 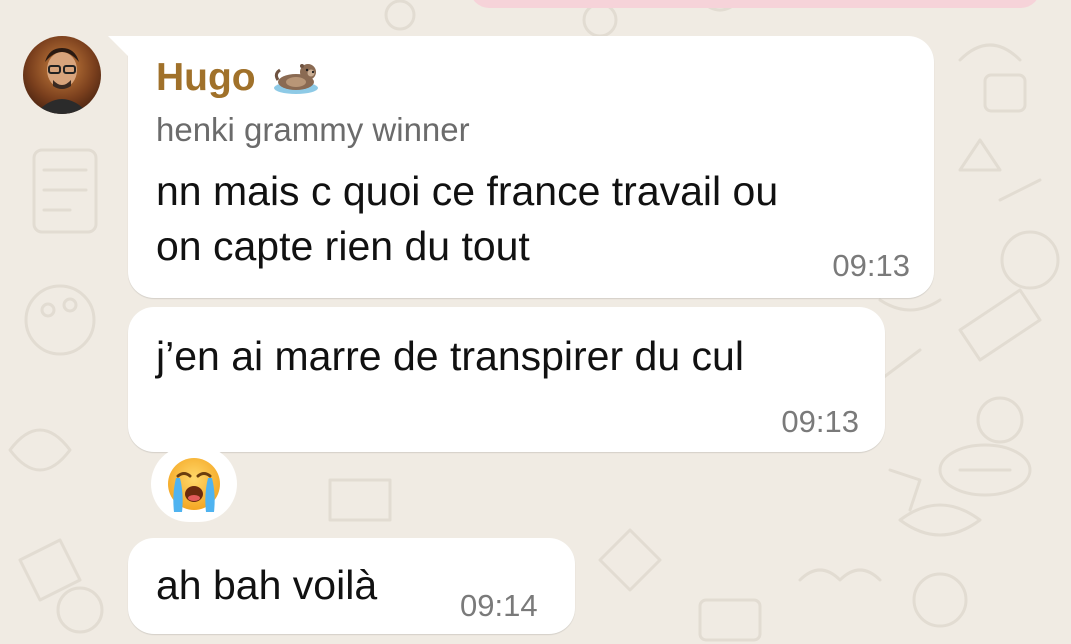 I want to click on message-bubble: ah bah voilà 09:14, so click(x=351, y=586).